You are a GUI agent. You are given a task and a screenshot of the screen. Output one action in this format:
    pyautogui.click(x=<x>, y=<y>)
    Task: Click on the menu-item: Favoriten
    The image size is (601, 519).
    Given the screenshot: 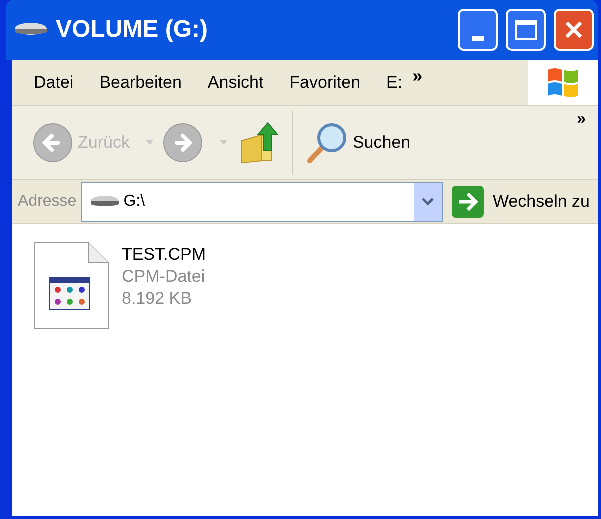 What is the action you would take?
    pyautogui.click(x=325, y=83)
    